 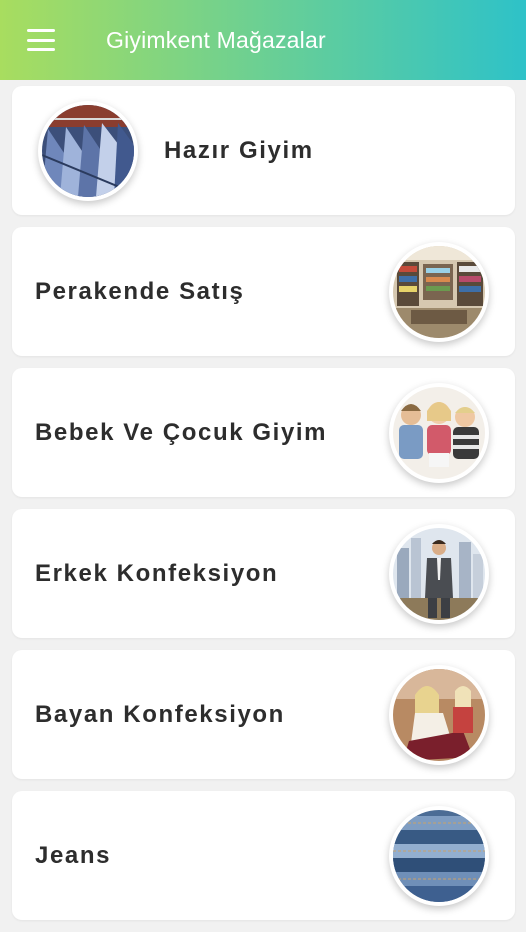 What do you see at coordinates (439, 714) in the screenshot?
I see `woman-fashion-image` at bounding box center [439, 714].